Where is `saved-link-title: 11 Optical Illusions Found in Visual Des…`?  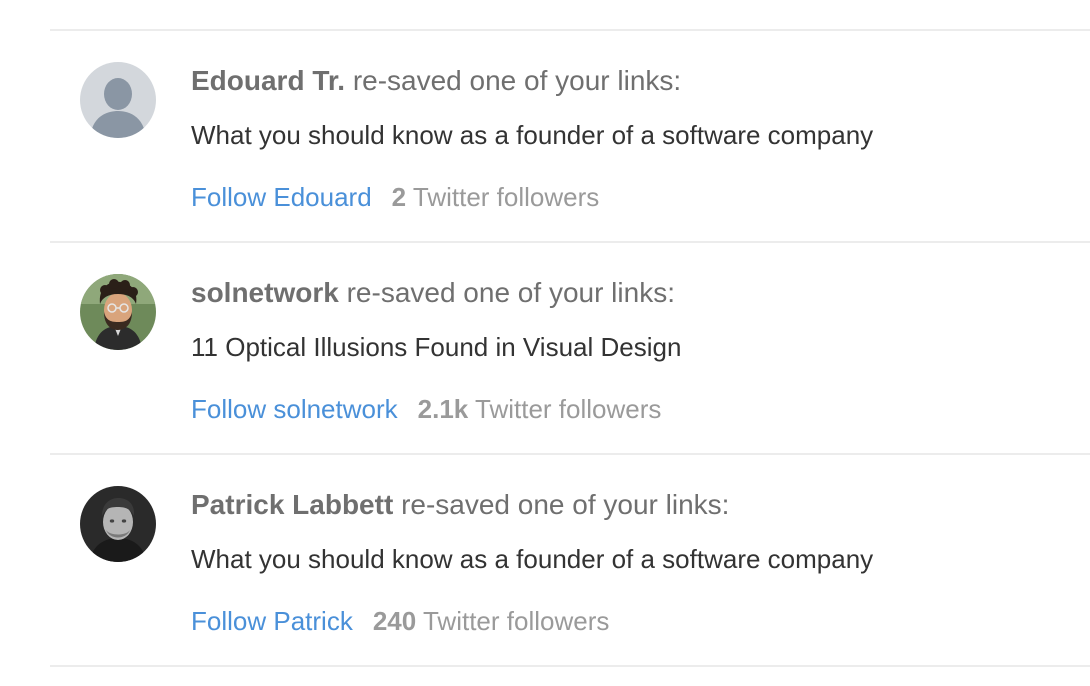
saved-link-title: 11 Optical Illusions Found in Visual Des… is located at coordinates (436, 347).